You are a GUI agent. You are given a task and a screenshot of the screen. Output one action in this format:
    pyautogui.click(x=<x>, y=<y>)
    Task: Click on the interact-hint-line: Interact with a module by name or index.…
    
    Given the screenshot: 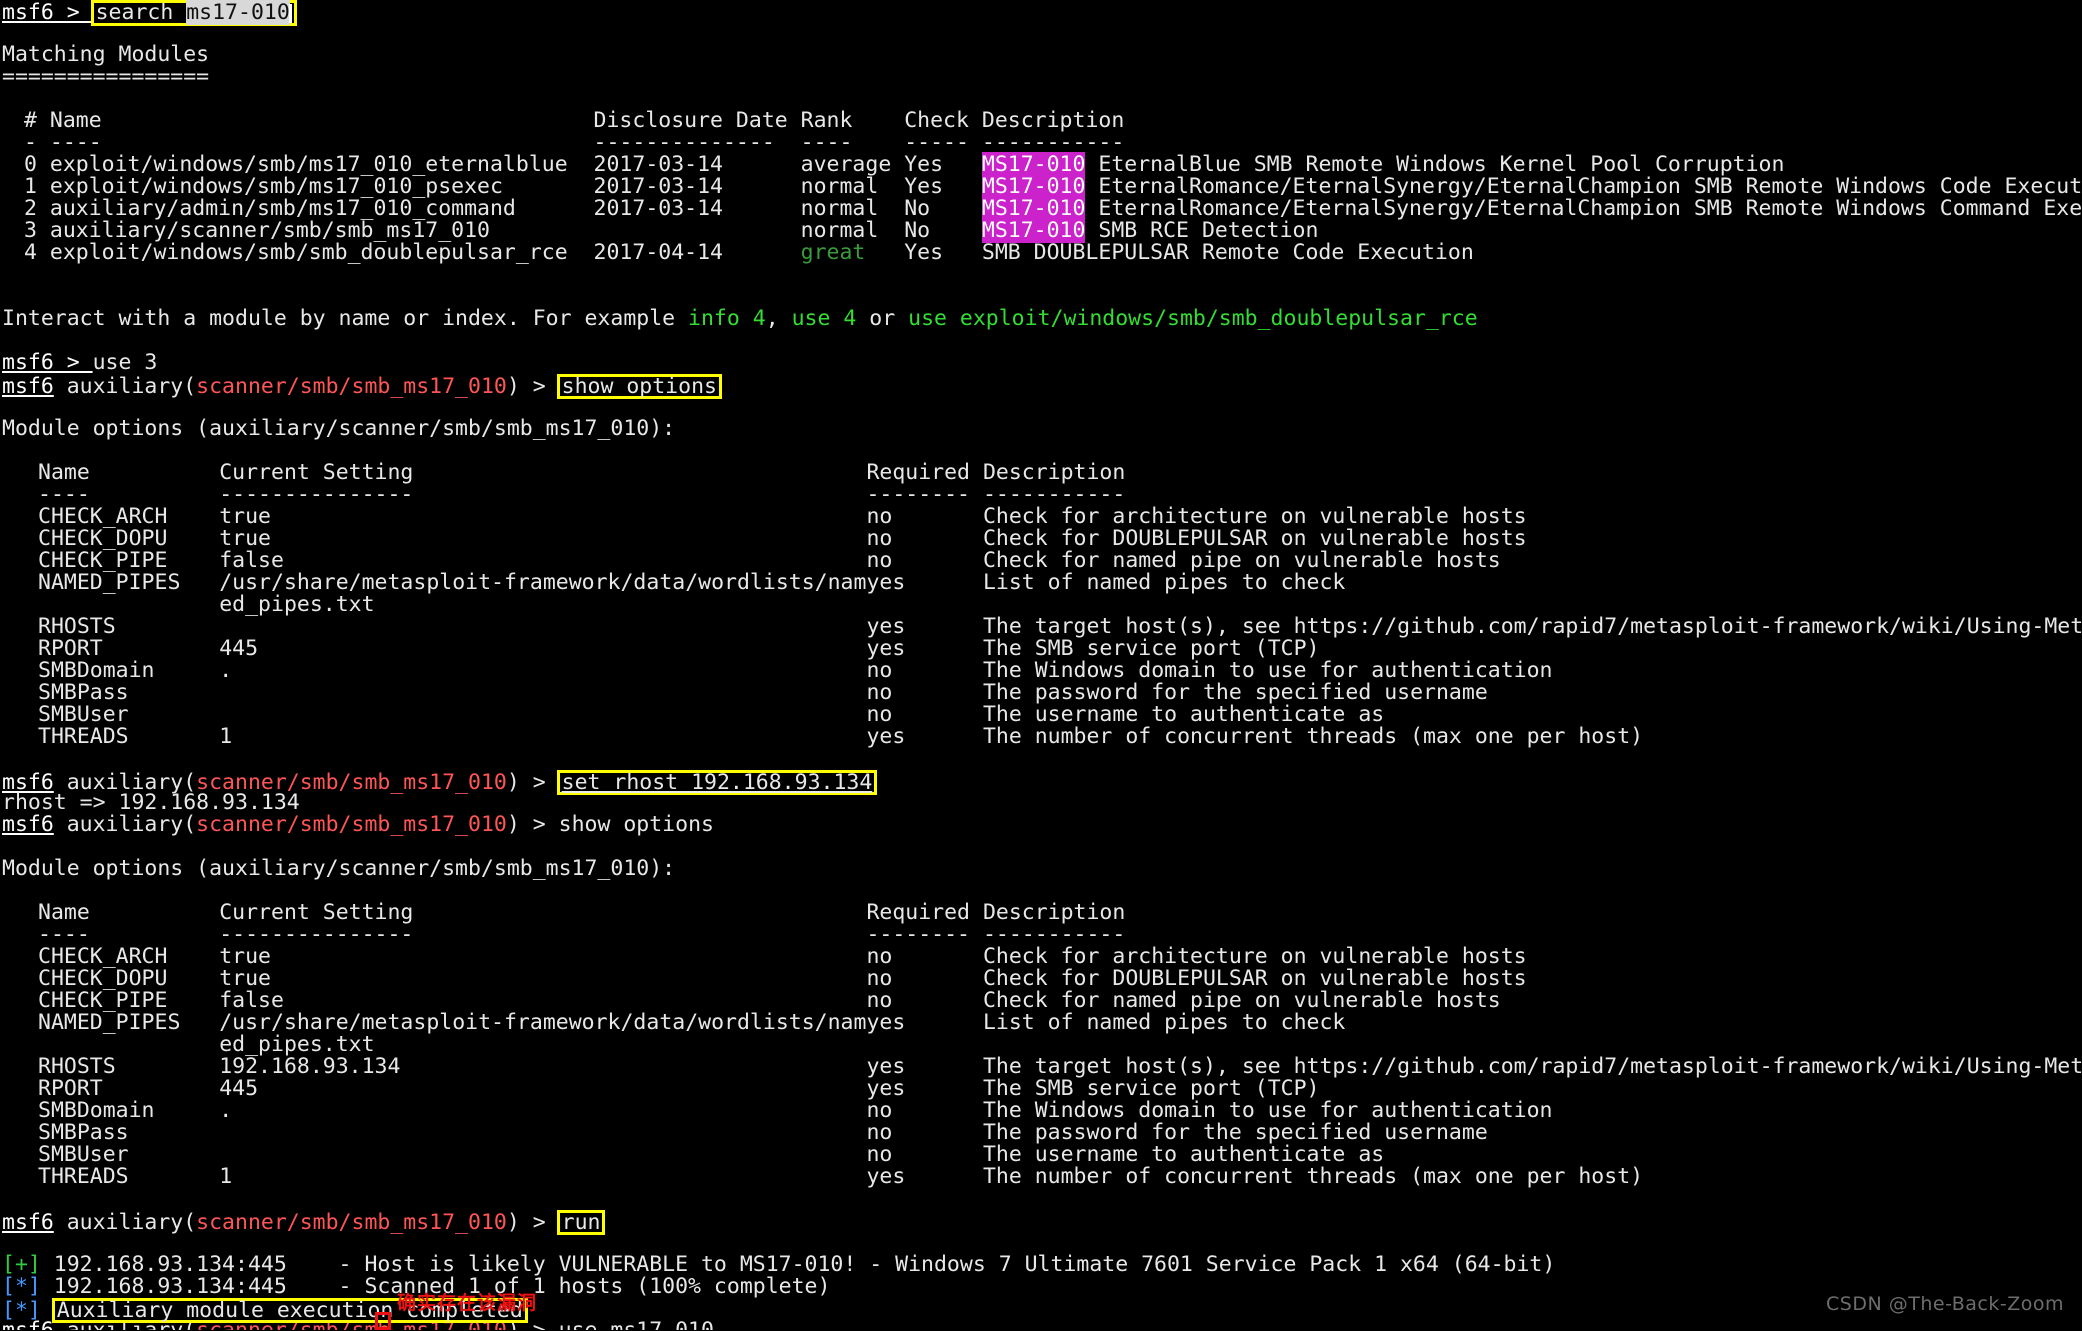 What is the action you would take?
    pyautogui.click(x=1041, y=319)
    